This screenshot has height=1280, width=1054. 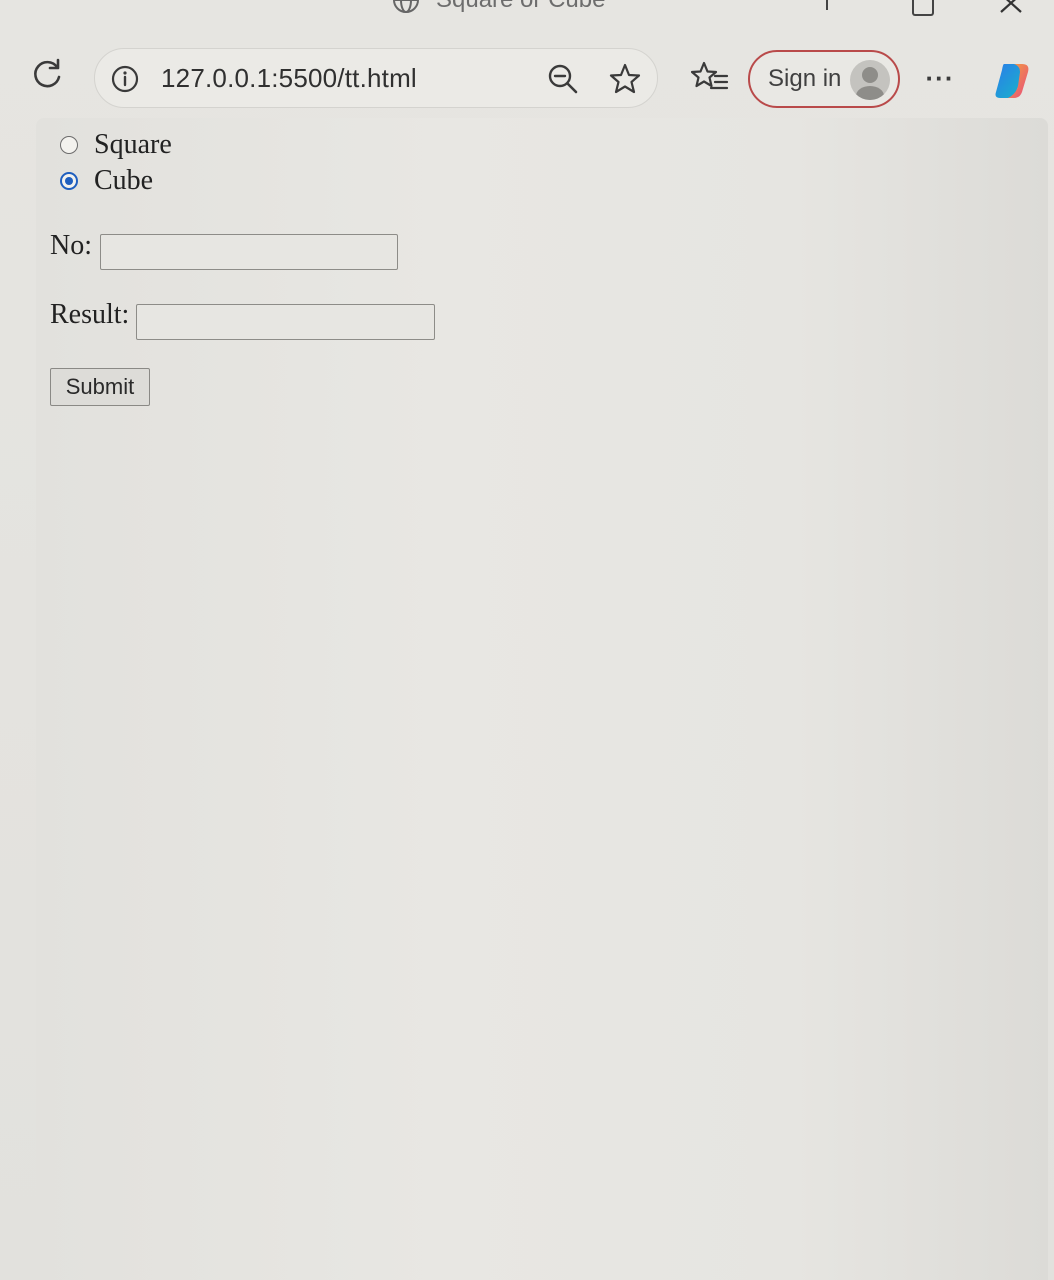 What do you see at coordinates (249, 252) in the screenshot?
I see `no-input` at bounding box center [249, 252].